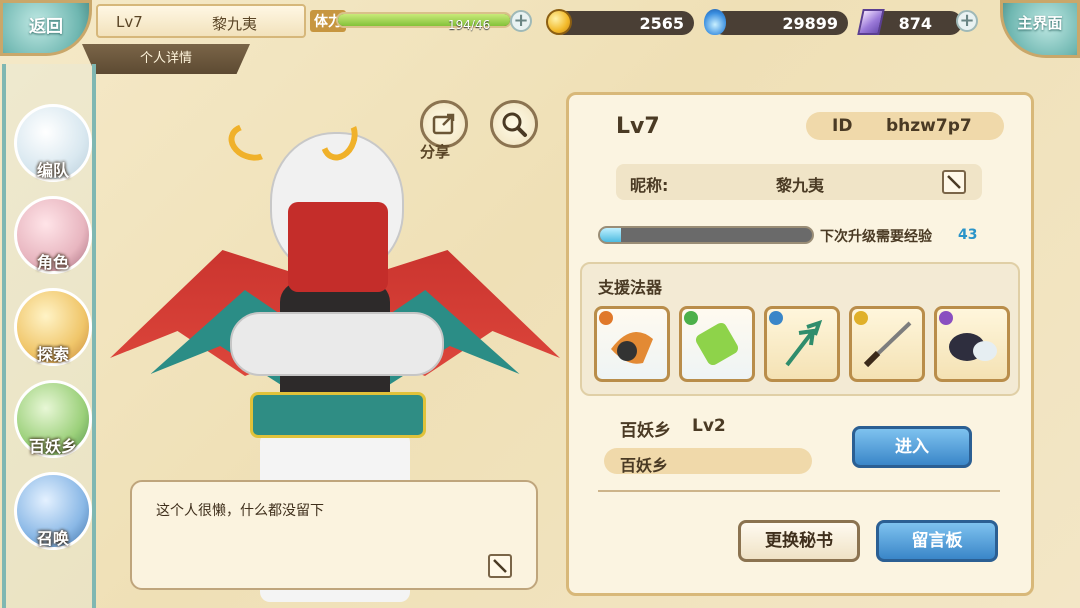 This screenshot has height=608, width=1080. What do you see at coordinates (623, 23) in the screenshot?
I see `gold-counter: 2565` at bounding box center [623, 23].